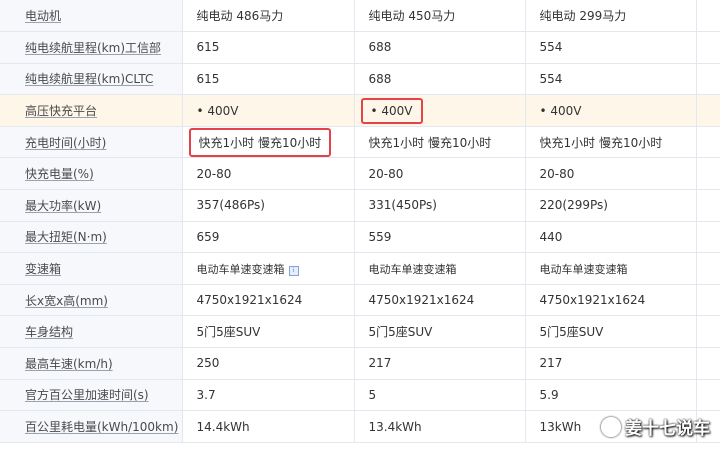  I want to click on row-label: 高压快充平台, so click(91, 110).